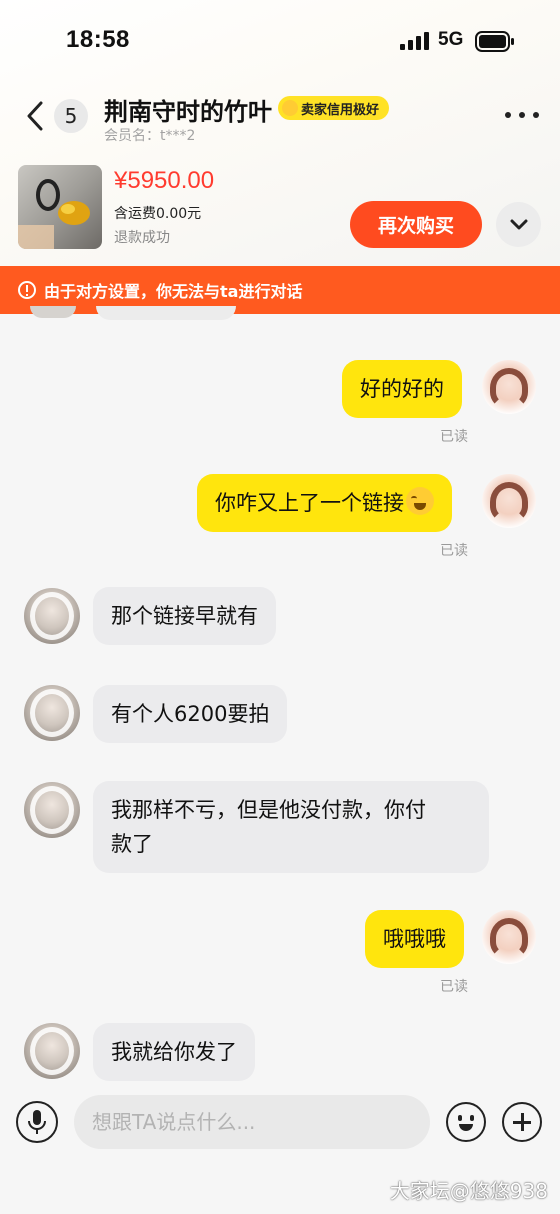  Describe the element at coordinates (340, 110) in the screenshot. I see `seller-credit-label: 卖家信用极好` at that location.